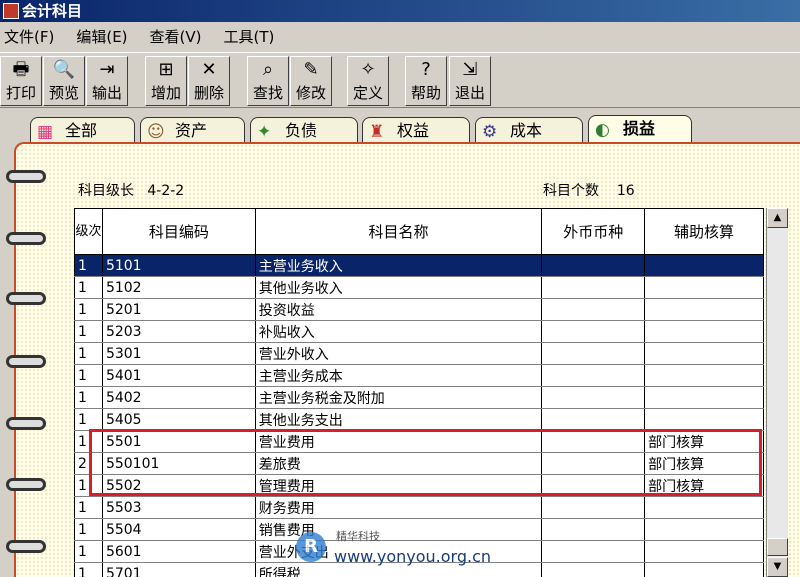 This screenshot has width=800, height=577. I want to click on account-count-info: 科目个数 16, so click(589, 190).